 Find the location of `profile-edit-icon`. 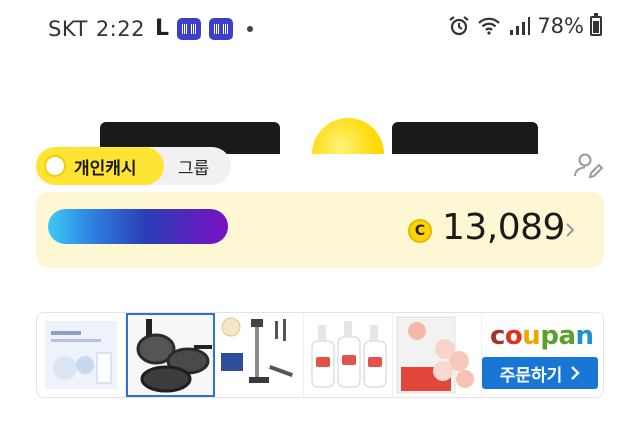

profile-edit-icon is located at coordinates (588, 166).